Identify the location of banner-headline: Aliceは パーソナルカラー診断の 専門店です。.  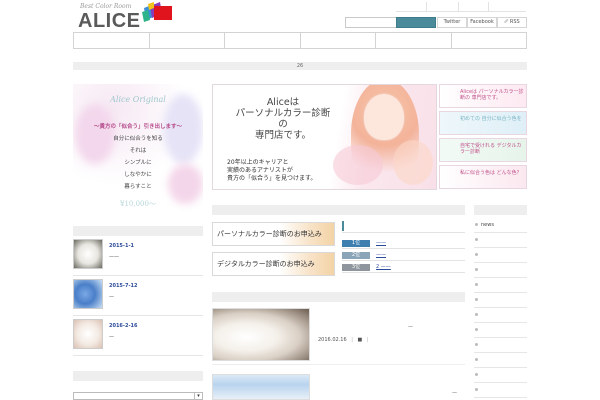
(283, 119).